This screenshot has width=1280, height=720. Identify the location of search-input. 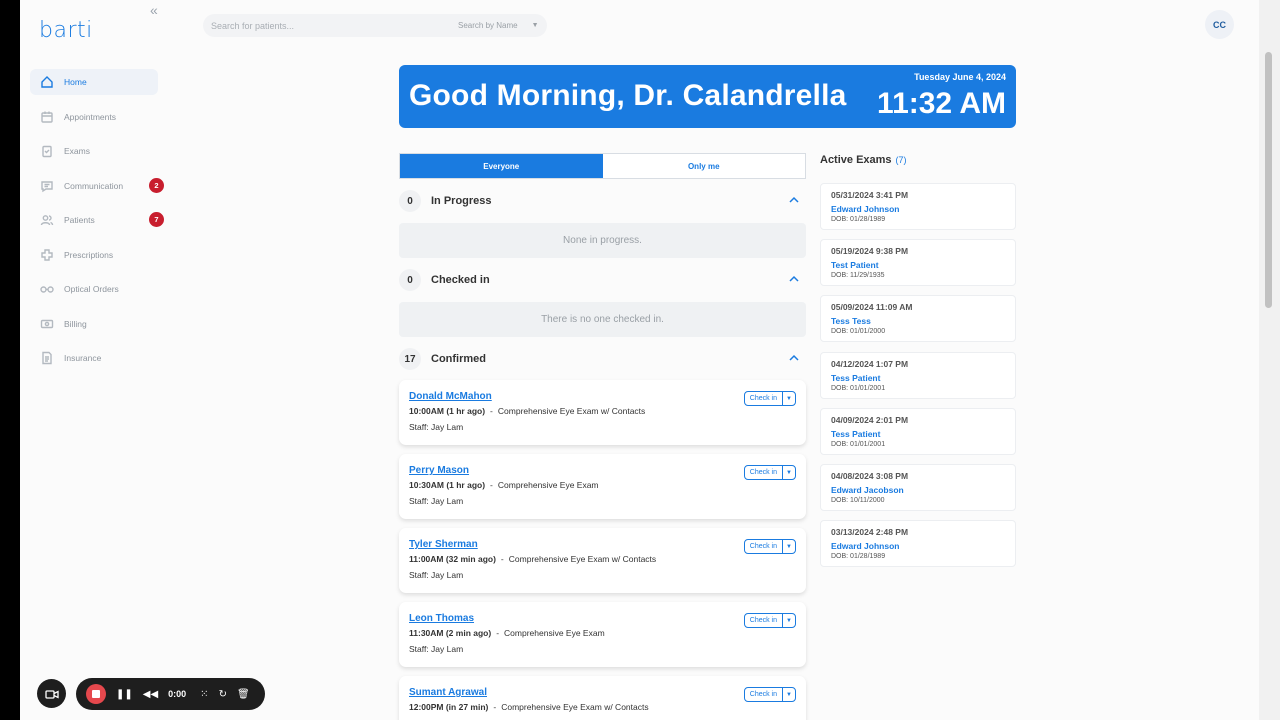
(328, 25).